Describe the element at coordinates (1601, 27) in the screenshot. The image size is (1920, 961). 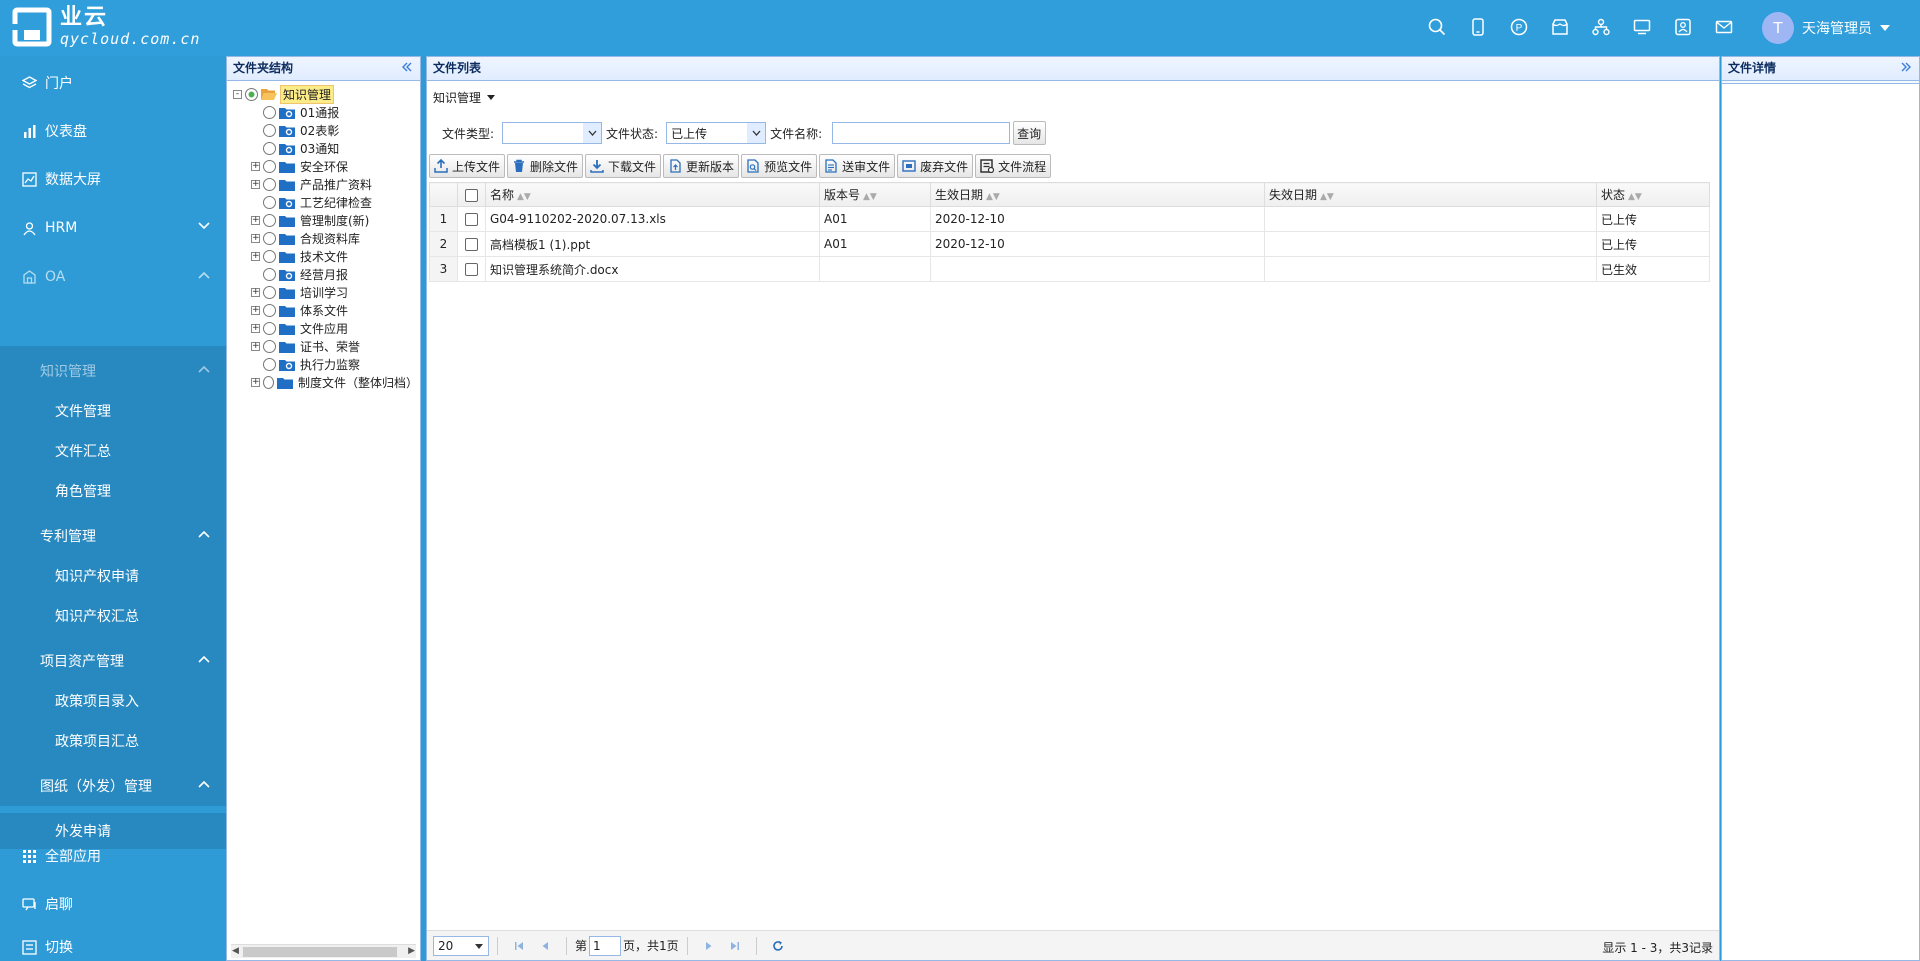
I see `org-icon` at that location.